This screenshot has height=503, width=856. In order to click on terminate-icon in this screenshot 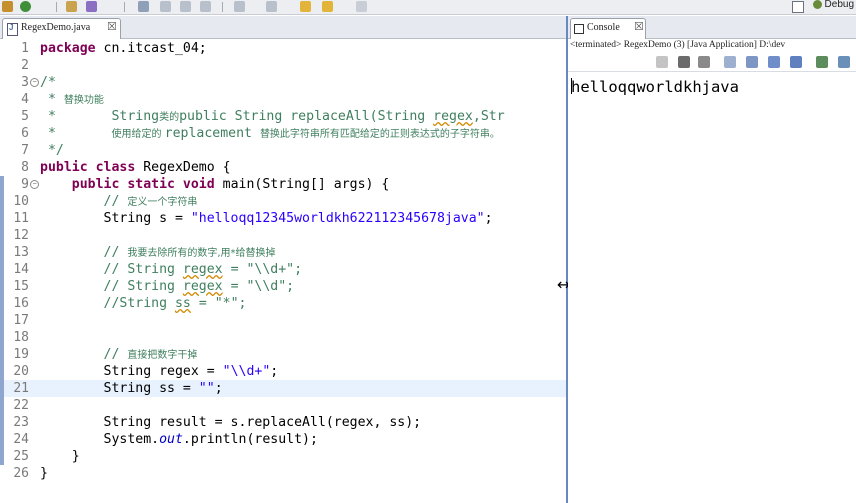, I will do `click(662, 62)`.